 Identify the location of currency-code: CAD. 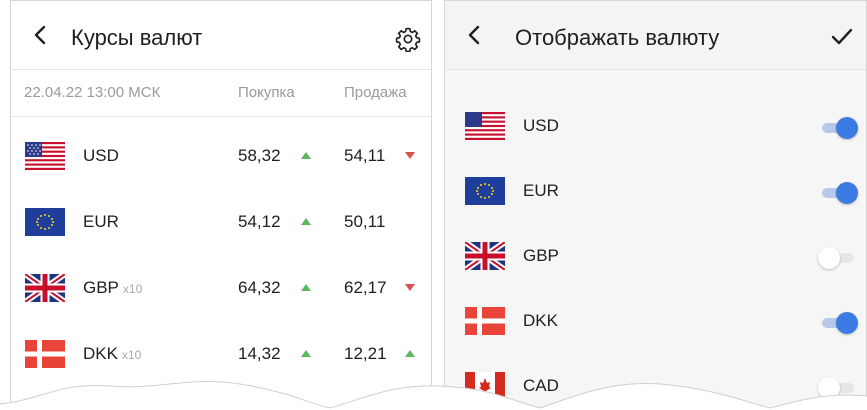
(541, 385).